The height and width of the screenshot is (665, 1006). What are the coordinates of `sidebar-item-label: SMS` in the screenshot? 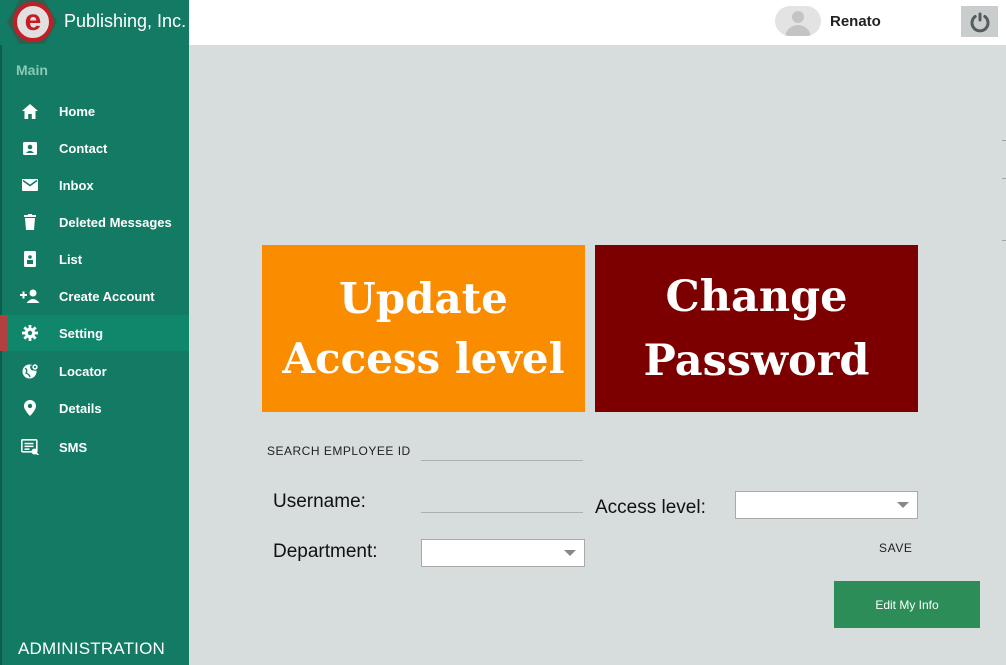 It's located at (73, 447).